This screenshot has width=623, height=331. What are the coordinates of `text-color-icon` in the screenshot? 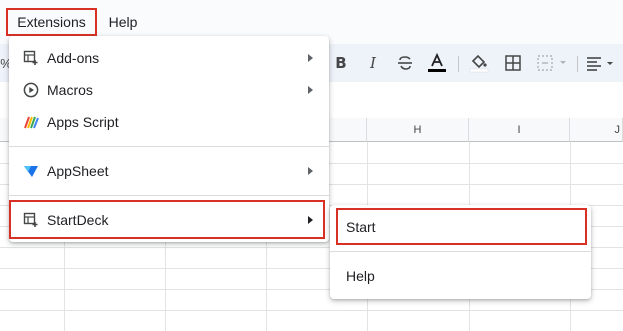 It's located at (437, 62).